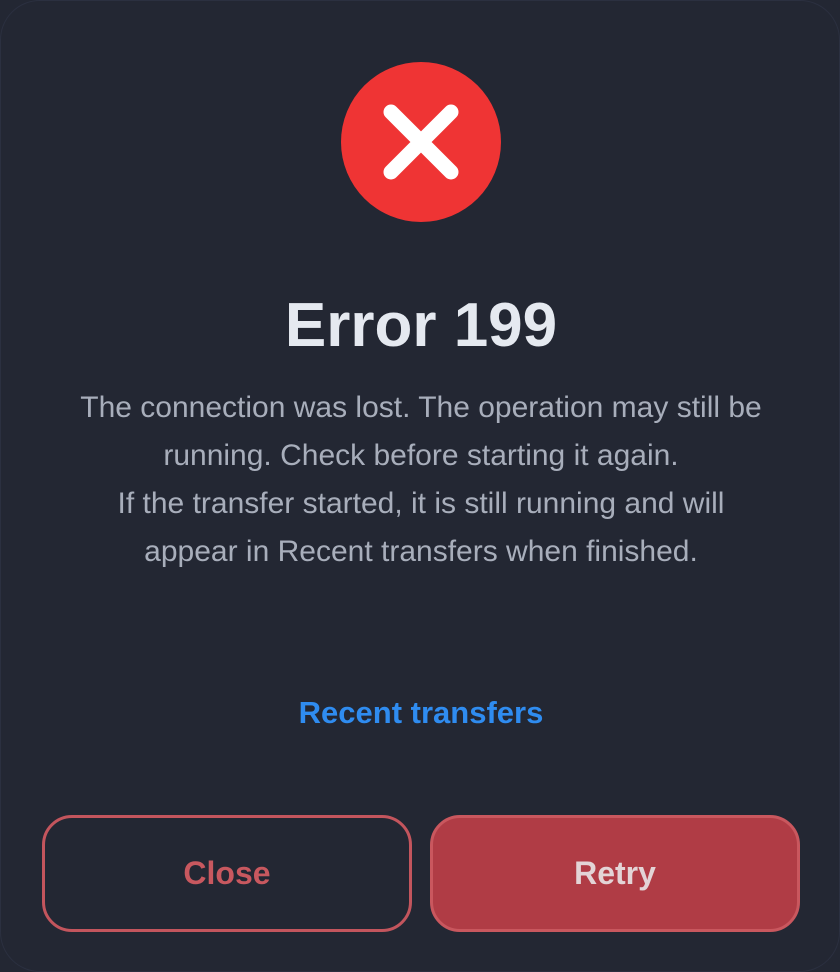 This screenshot has width=840, height=972. Describe the element at coordinates (421, 142) in the screenshot. I see `error-x-icon` at that location.